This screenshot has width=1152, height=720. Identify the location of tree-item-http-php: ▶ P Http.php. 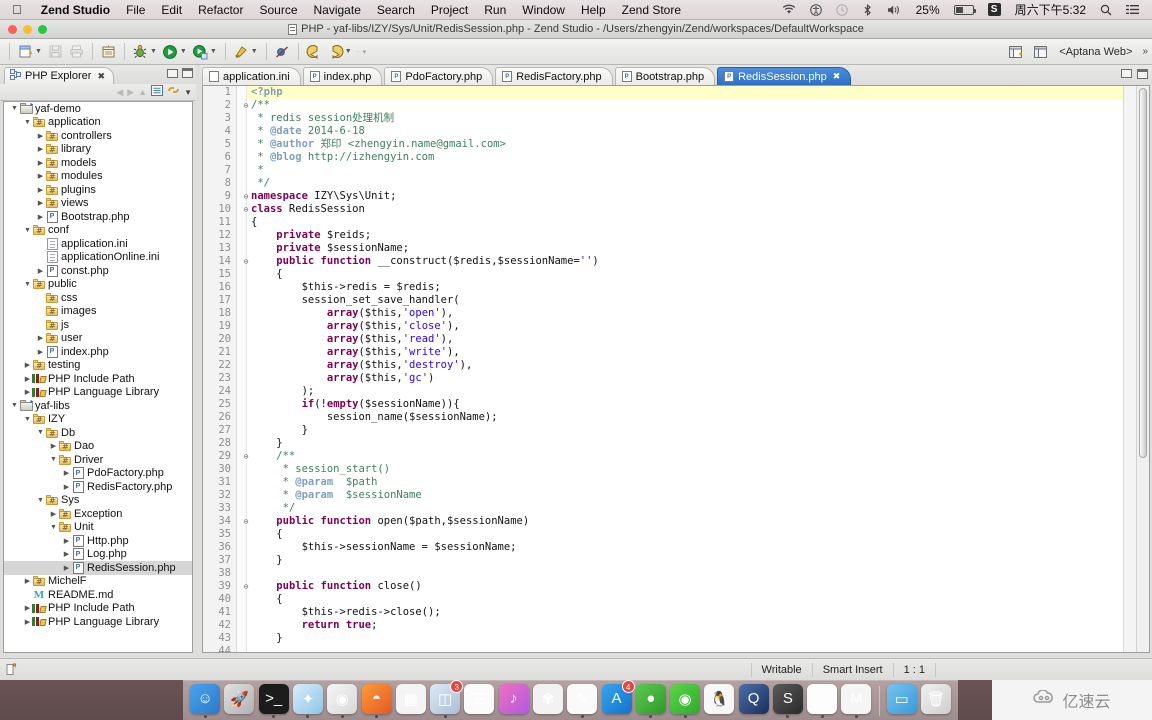
(98, 541).